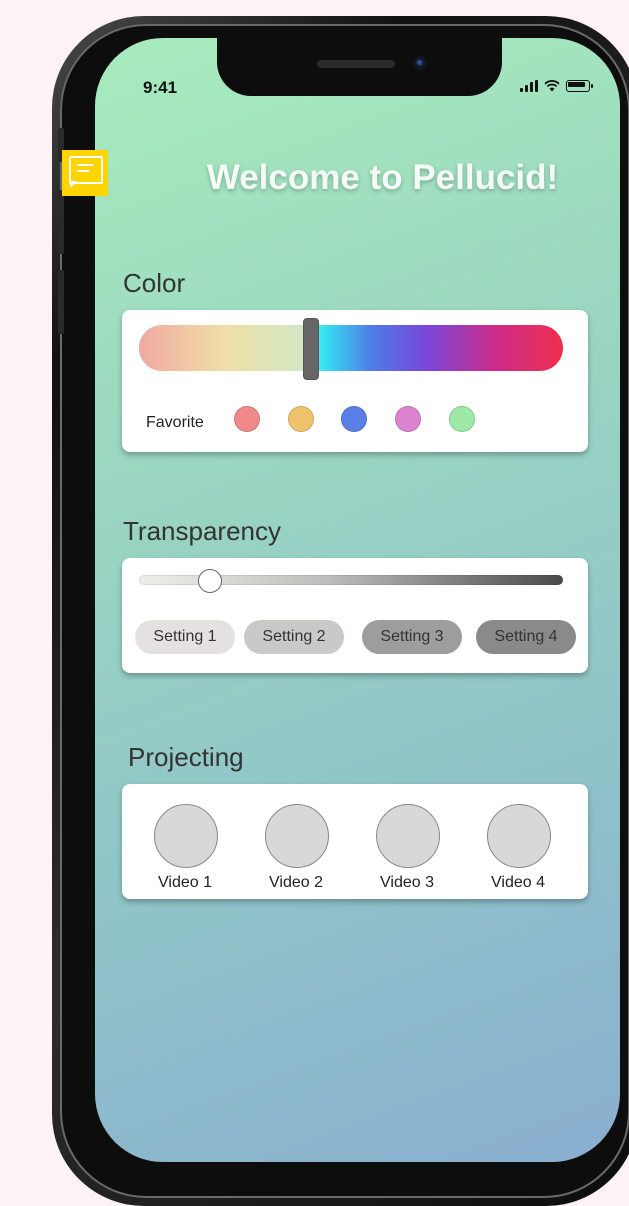  What do you see at coordinates (382, 177) in the screenshot?
I see `page-title: Welcome to Pellucid!` at bounding box center [382, 177].